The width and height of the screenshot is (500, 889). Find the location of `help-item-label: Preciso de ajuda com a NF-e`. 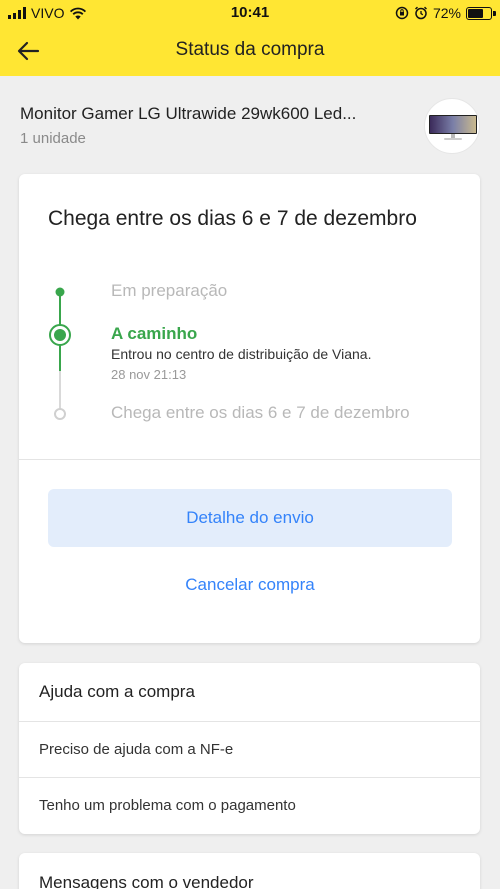

help-item-label: Preciso de ajuda com a NF-e is located at coordinates (136, 749).